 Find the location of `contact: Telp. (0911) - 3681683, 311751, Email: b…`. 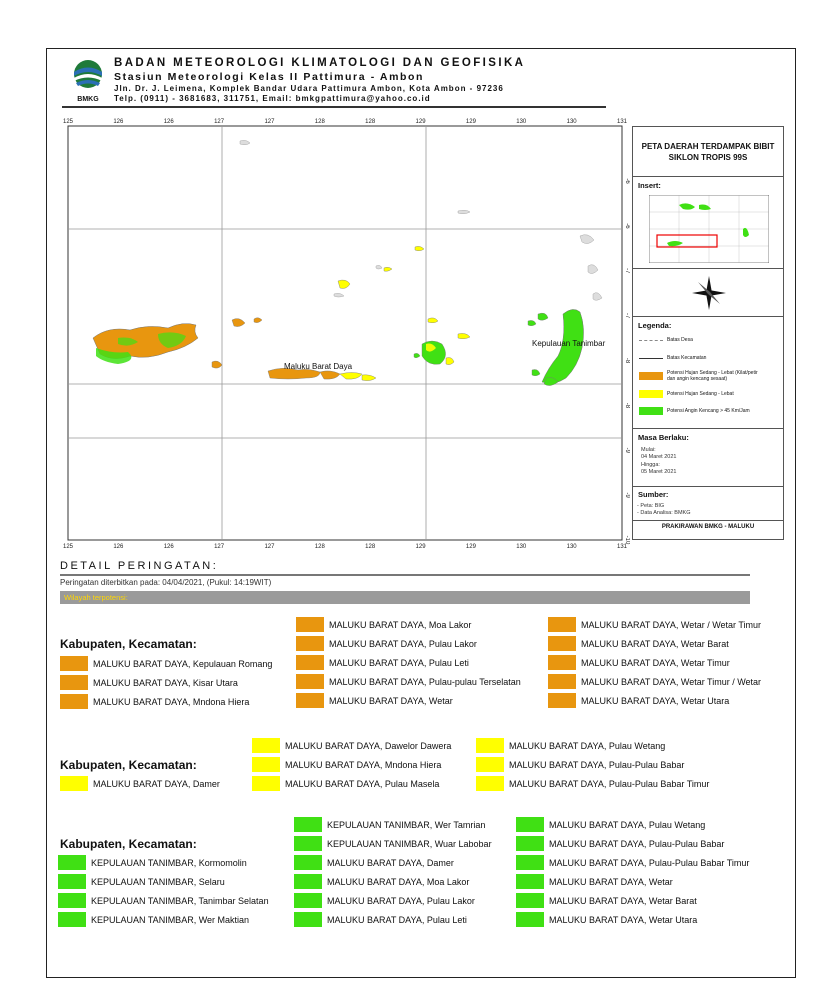

contact: Telp. (0911) - 3681683, 311751, Email: b… is located at coordinates (272, 98).